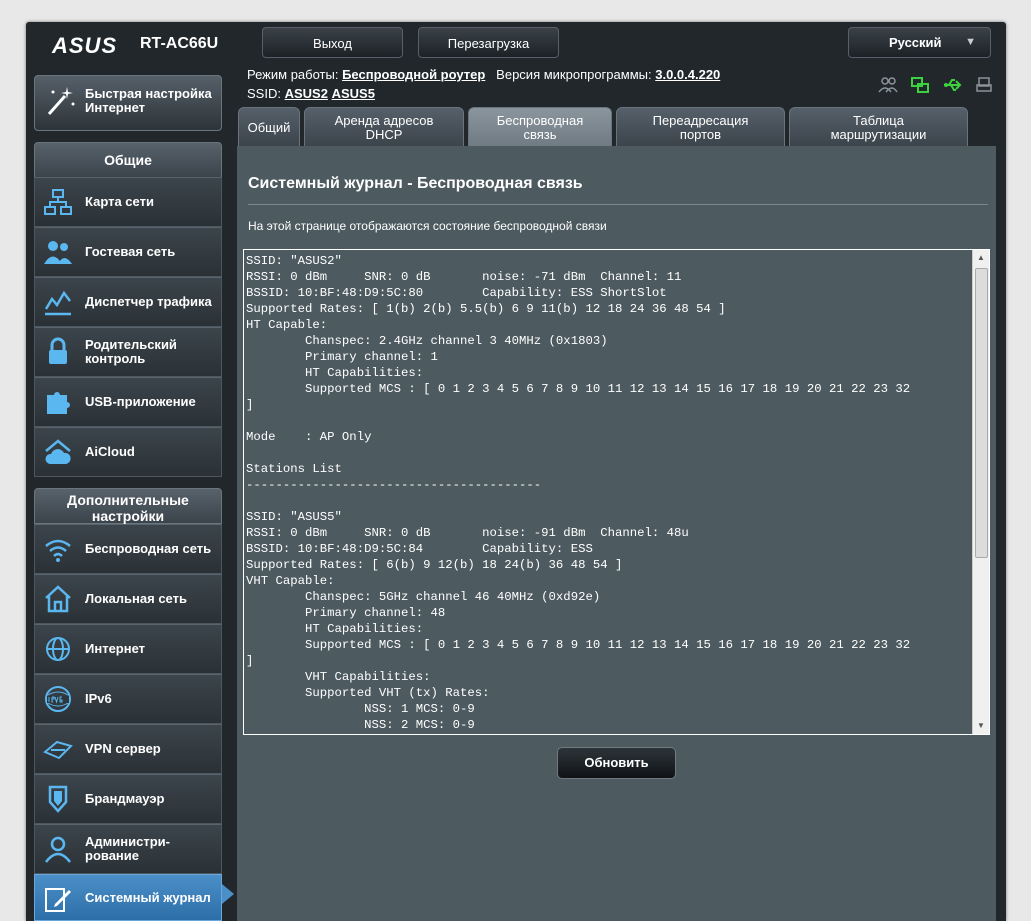 This screenshot has height=921, width=1031. I want to click on sidebar-item-vpn: VPN сервер, so click(128, 749).